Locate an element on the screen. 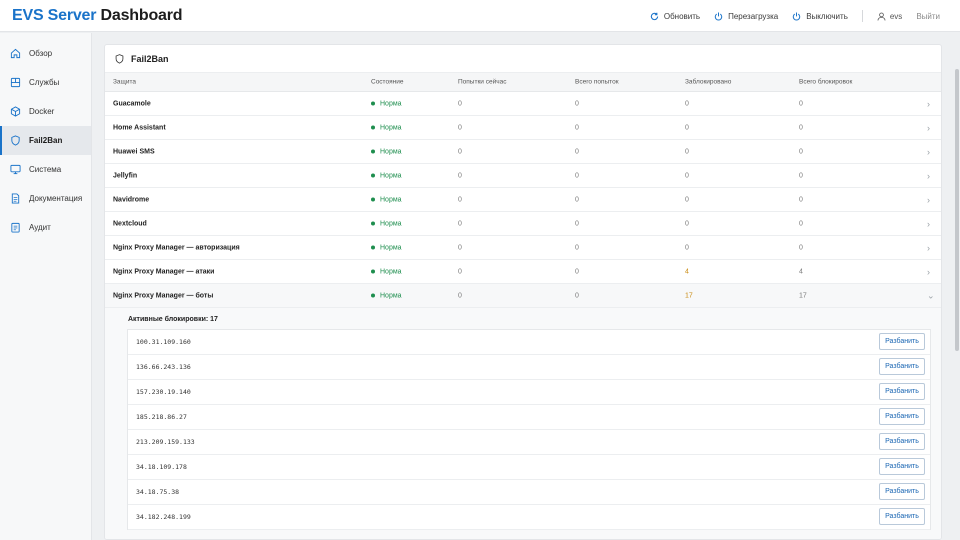 This screenshot has width=960, height=540. column-header: Всего блокировок is located at coordinates (826, 82).